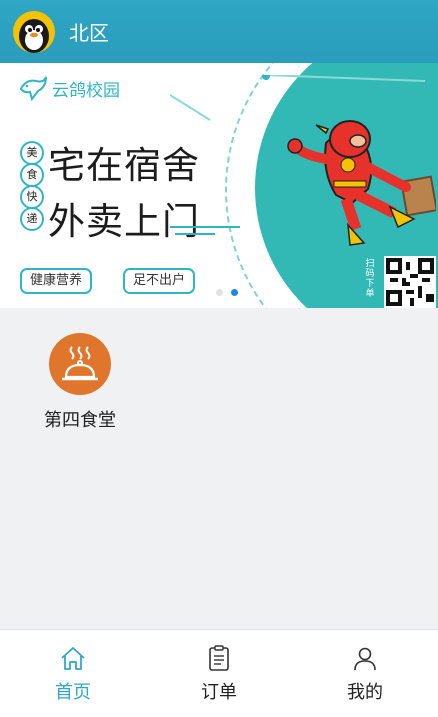  I want to click on side-char-4: 递, so click(32, 219).